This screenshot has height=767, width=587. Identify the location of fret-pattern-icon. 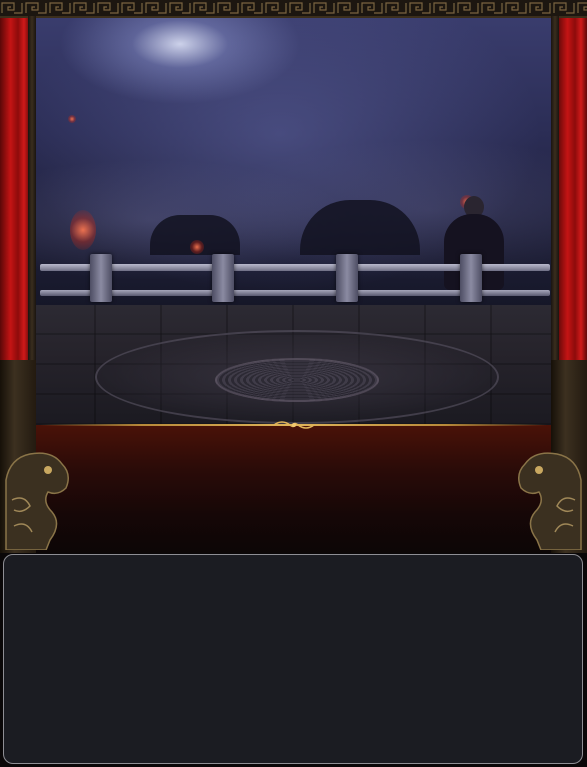
(293, 8).